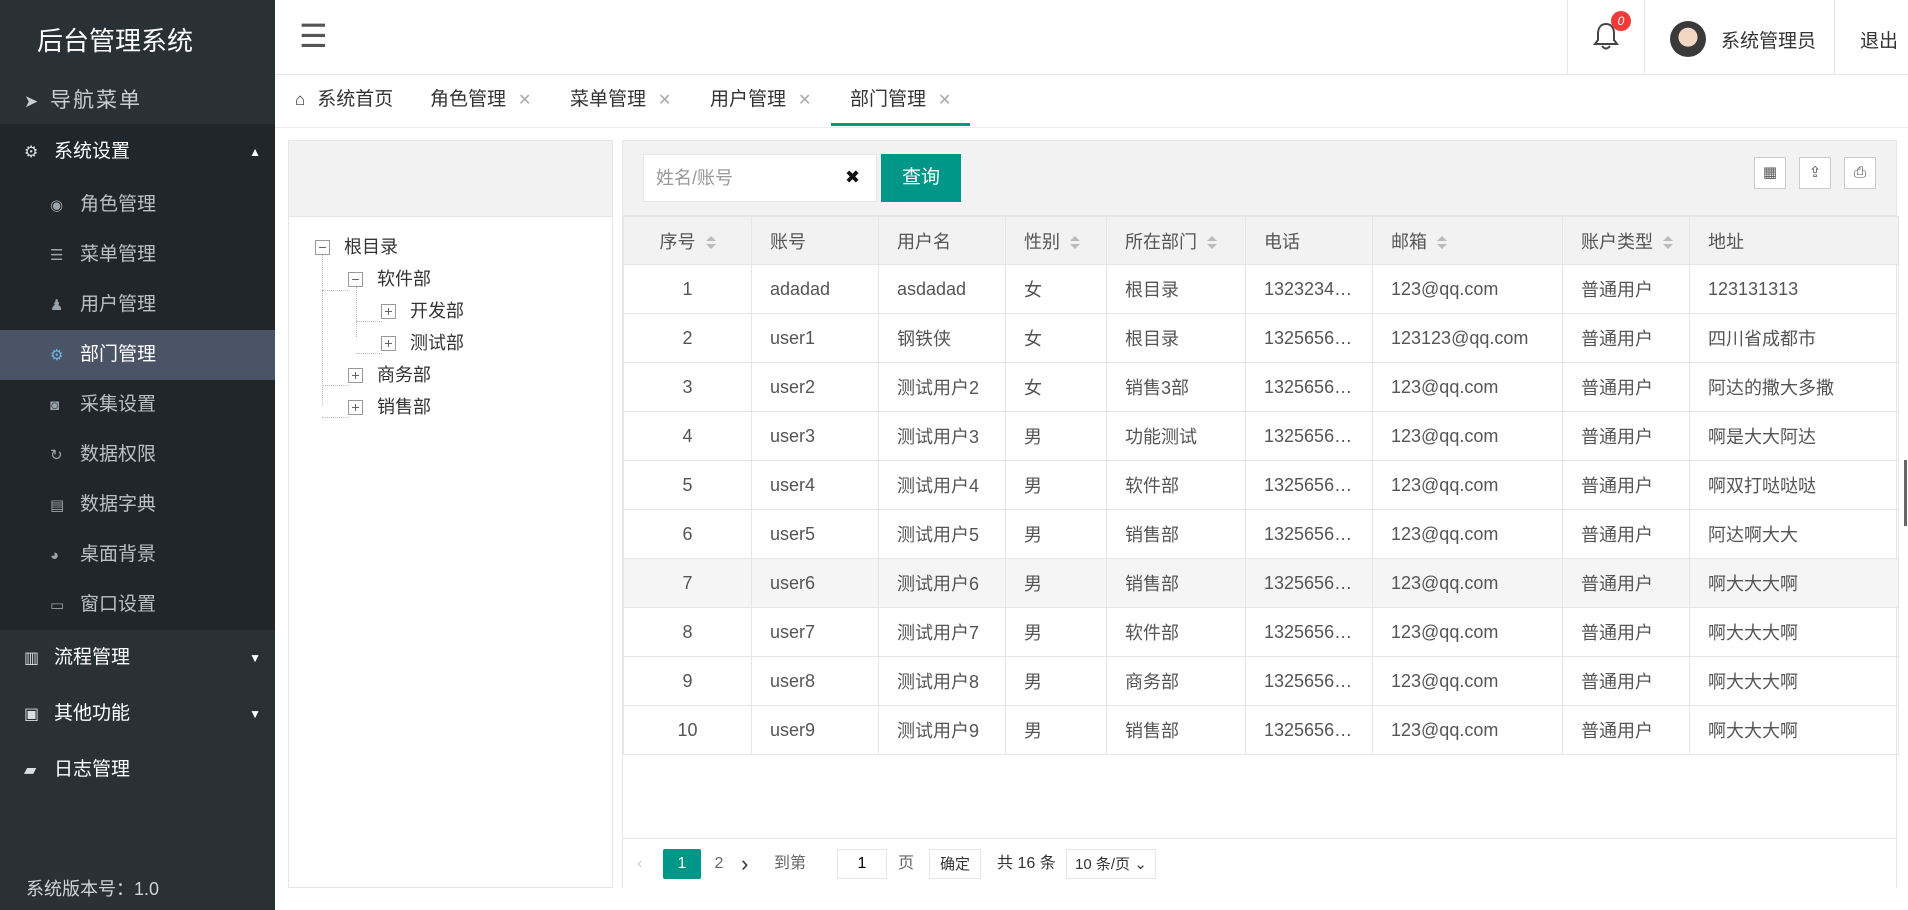 This screenshot has height=910, width=1908. I want to click on sidebar-item-users: ♟ 用户管理, so click(137, 305).